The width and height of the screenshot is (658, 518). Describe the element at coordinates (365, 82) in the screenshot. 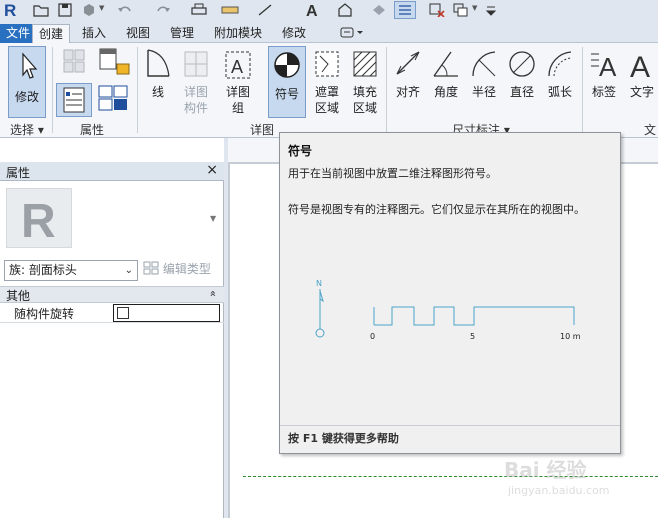

I see `filled-region-button: 填充 区域` at that location.